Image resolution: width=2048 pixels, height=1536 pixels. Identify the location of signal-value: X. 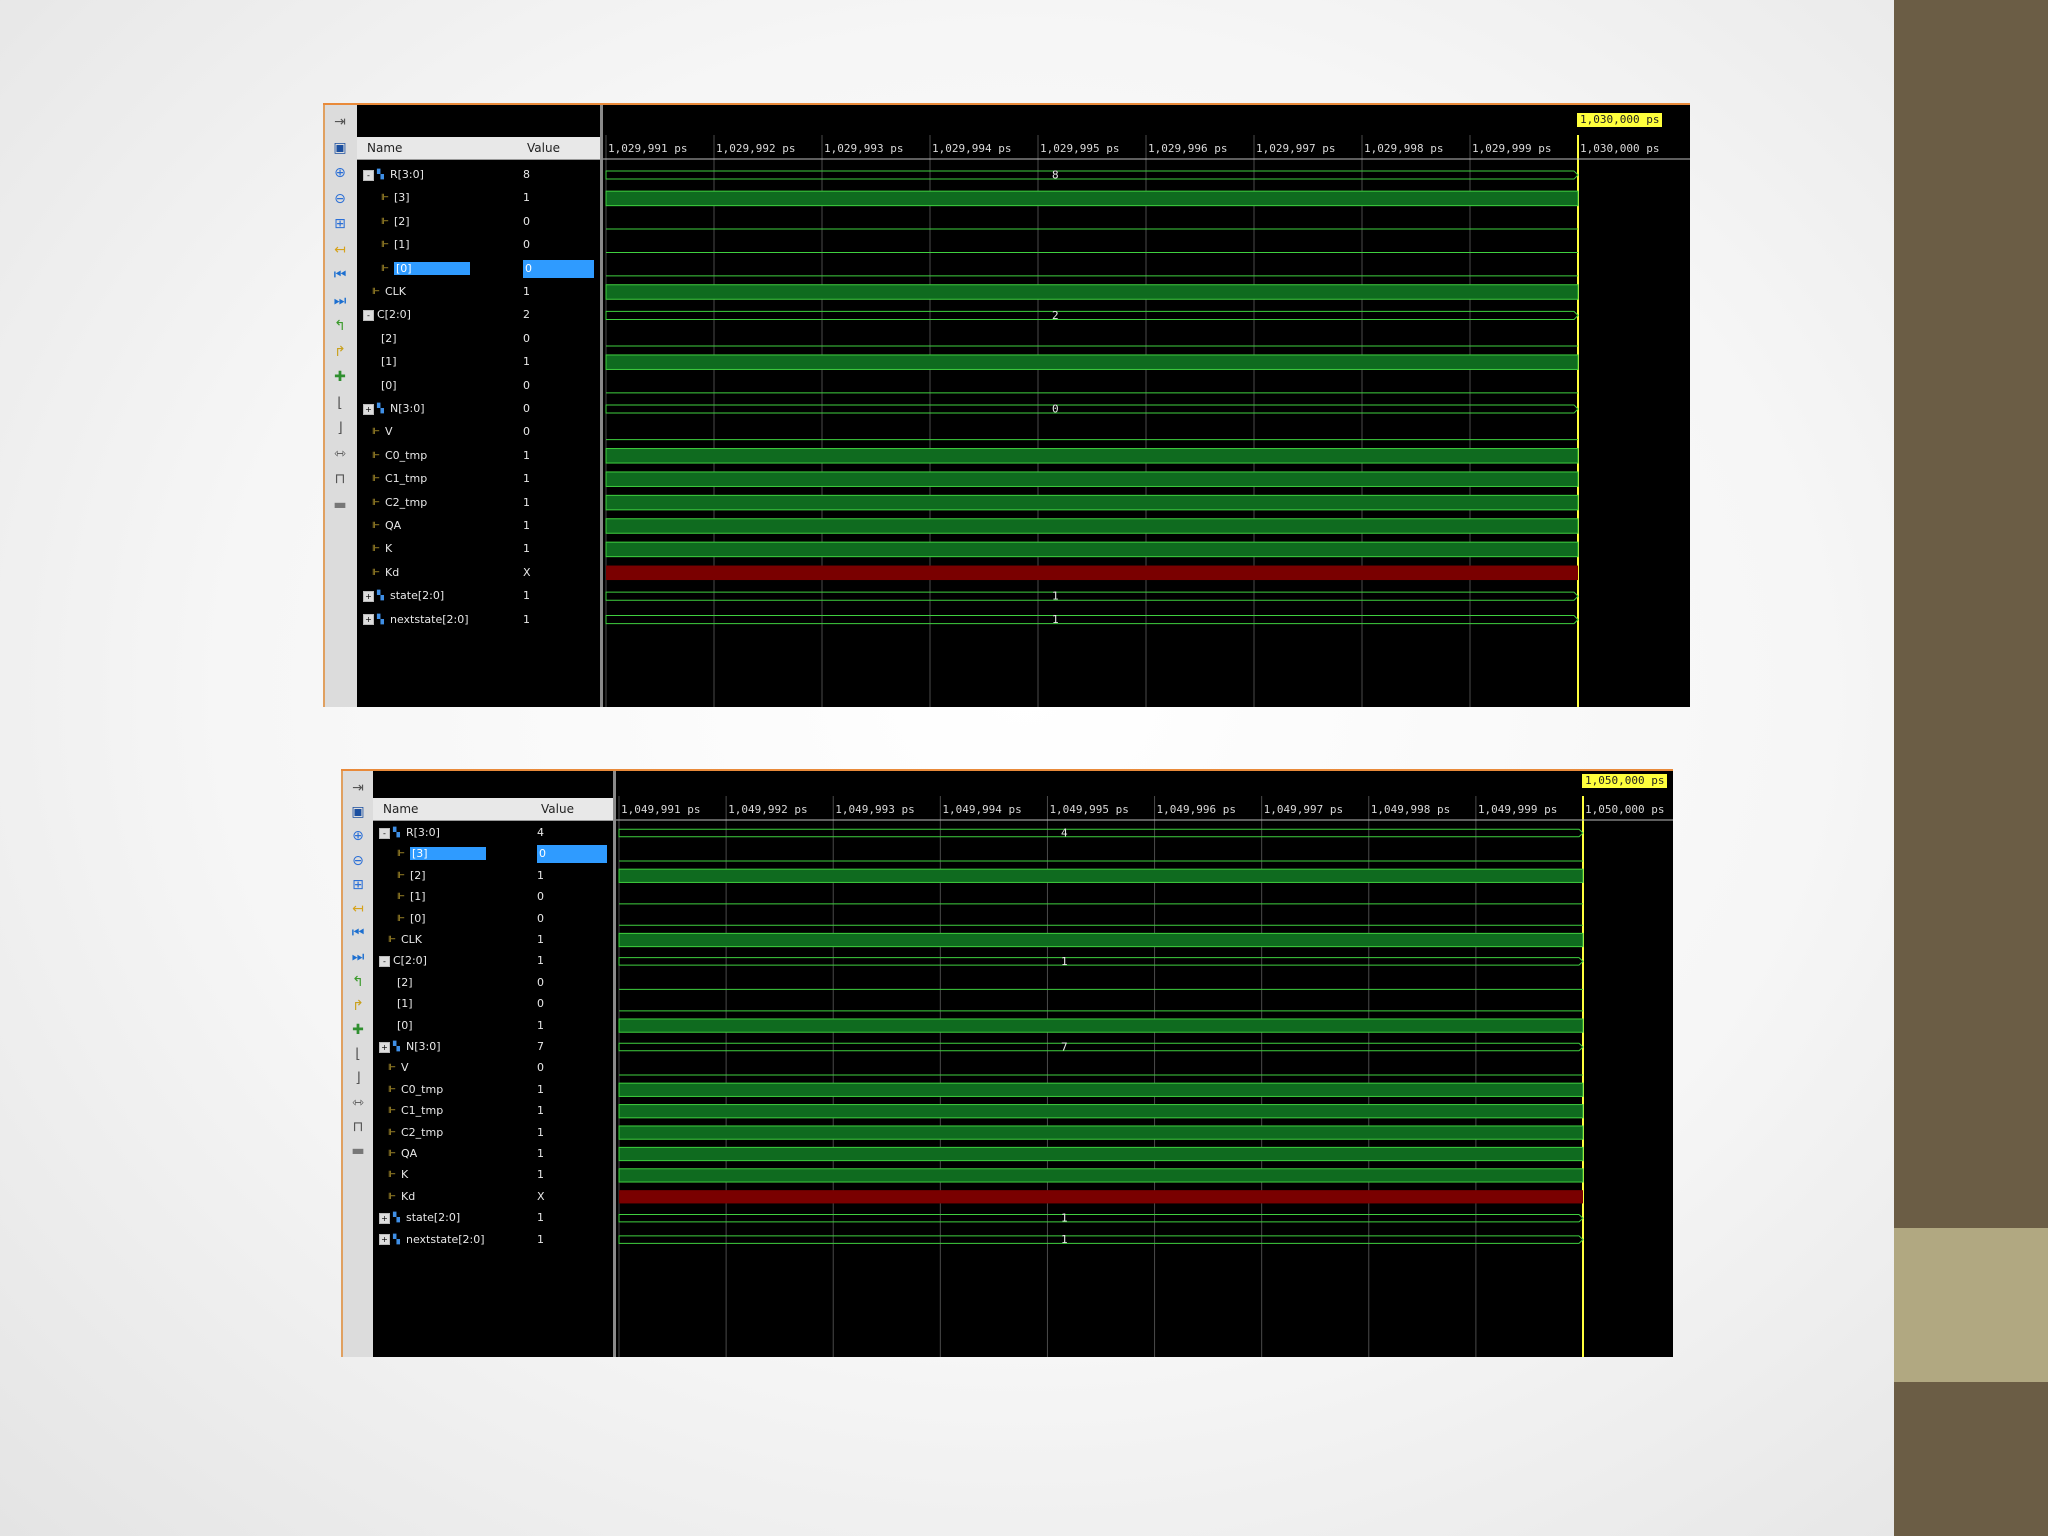
(527, 572).